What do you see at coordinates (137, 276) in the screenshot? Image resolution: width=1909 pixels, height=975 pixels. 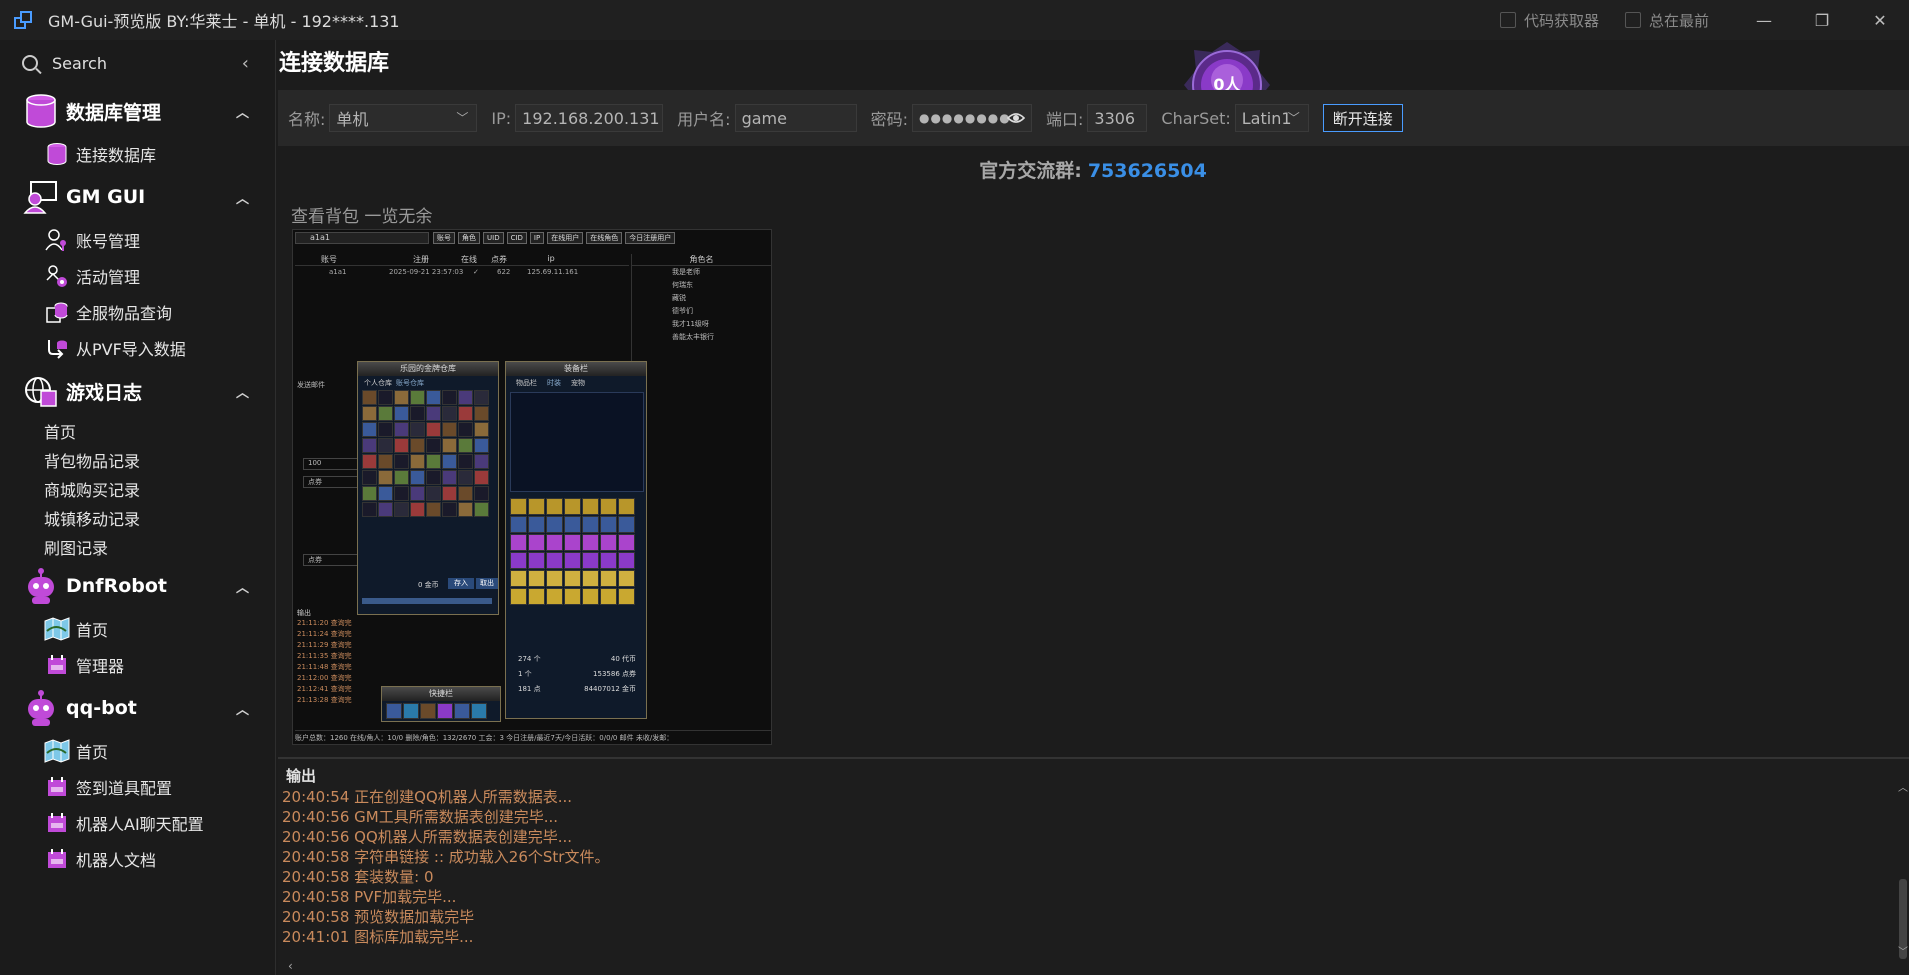 I see `sidebar-item-activity-mgmt: 活动管理` at bounding box center [137, 276].